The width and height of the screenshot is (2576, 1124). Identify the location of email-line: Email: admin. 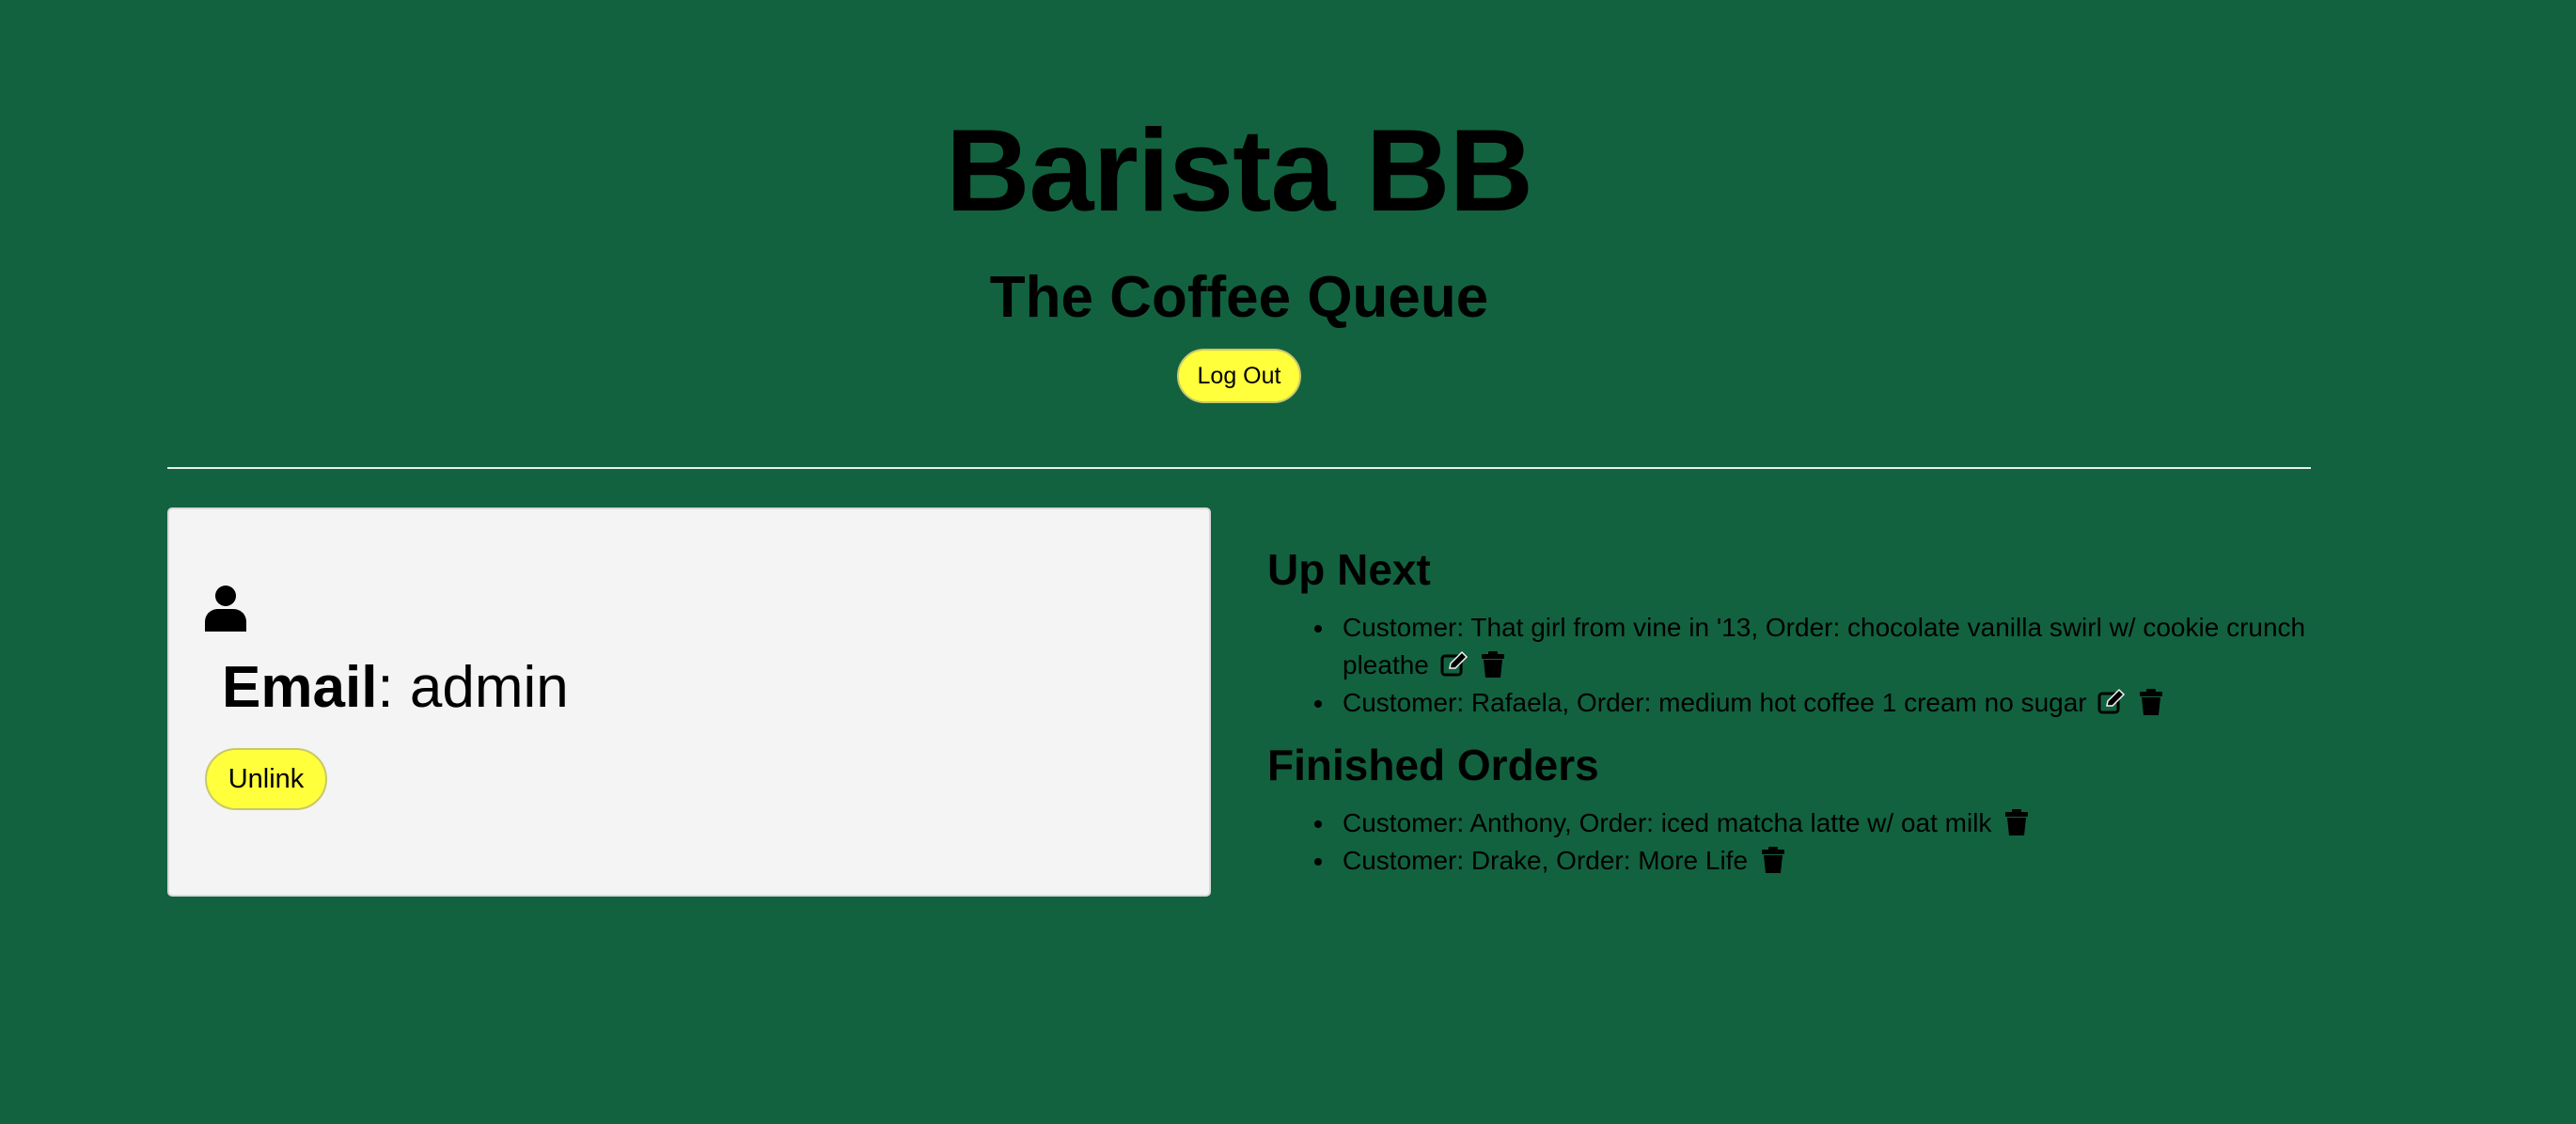
(396, 688).